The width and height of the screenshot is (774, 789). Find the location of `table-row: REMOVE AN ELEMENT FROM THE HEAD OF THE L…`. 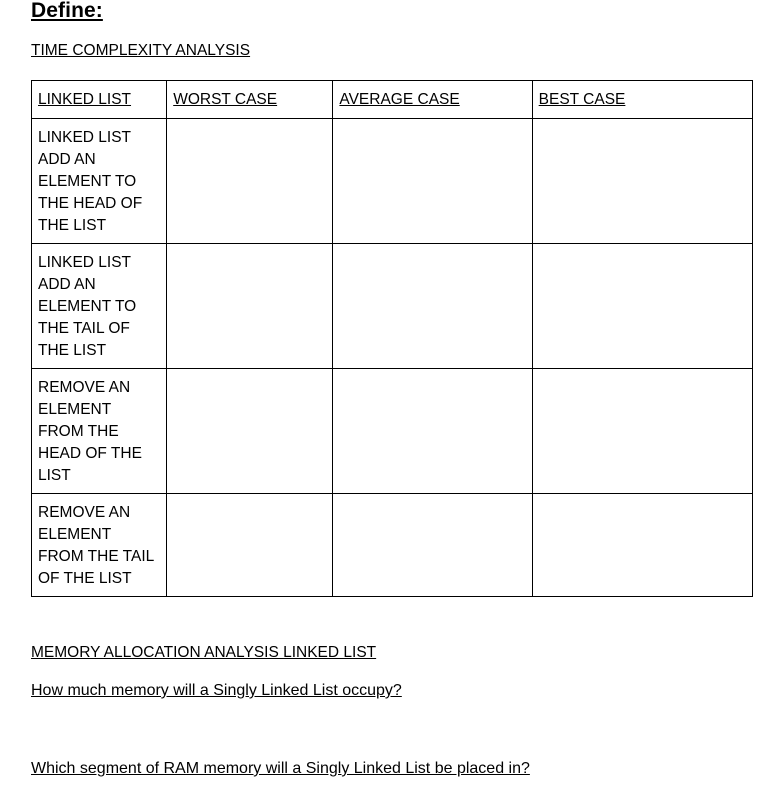

table-row: REMOVE AN ELEMENT FROM THE HEAD OF THE L… is located at coordinates (392, 431).